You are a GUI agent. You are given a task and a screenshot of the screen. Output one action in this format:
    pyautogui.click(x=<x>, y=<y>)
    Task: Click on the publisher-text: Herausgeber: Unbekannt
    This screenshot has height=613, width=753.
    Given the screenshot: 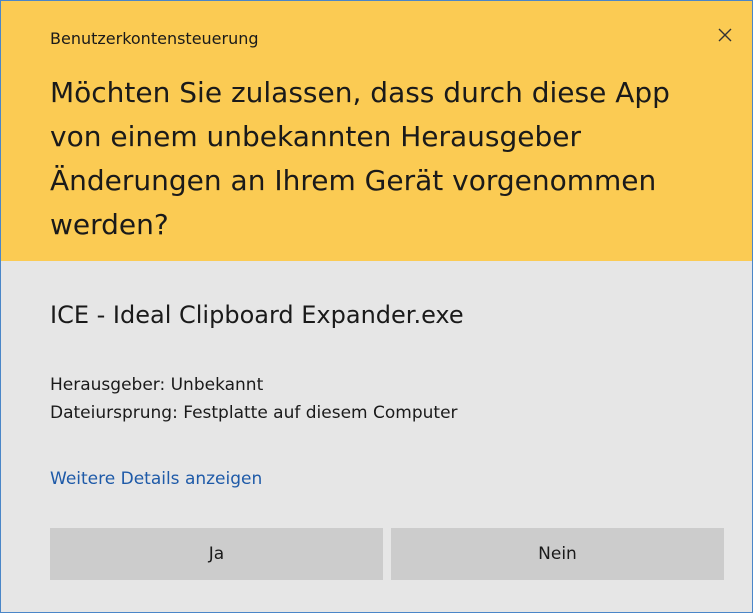 What is the action you would take?
    pyautogui.click(x=157, y=385)
    